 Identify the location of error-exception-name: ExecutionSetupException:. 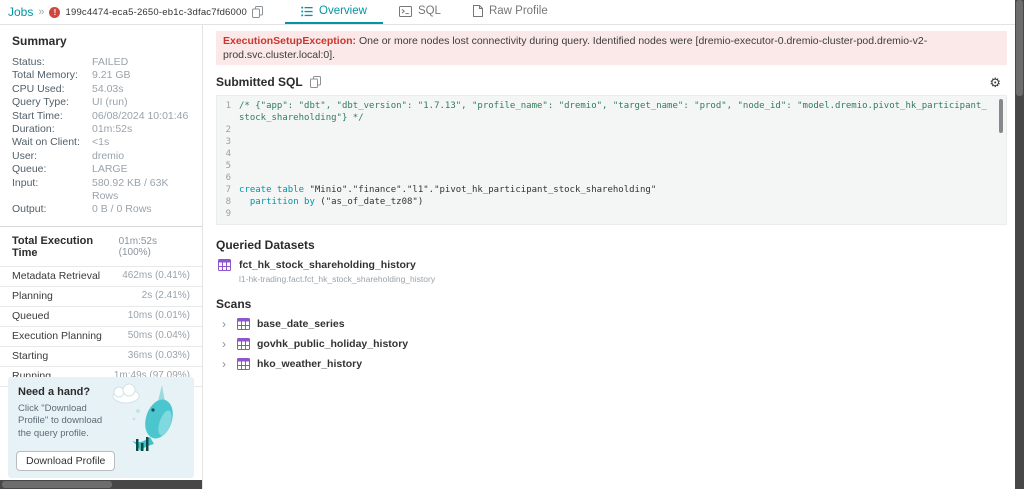
(290, 41).